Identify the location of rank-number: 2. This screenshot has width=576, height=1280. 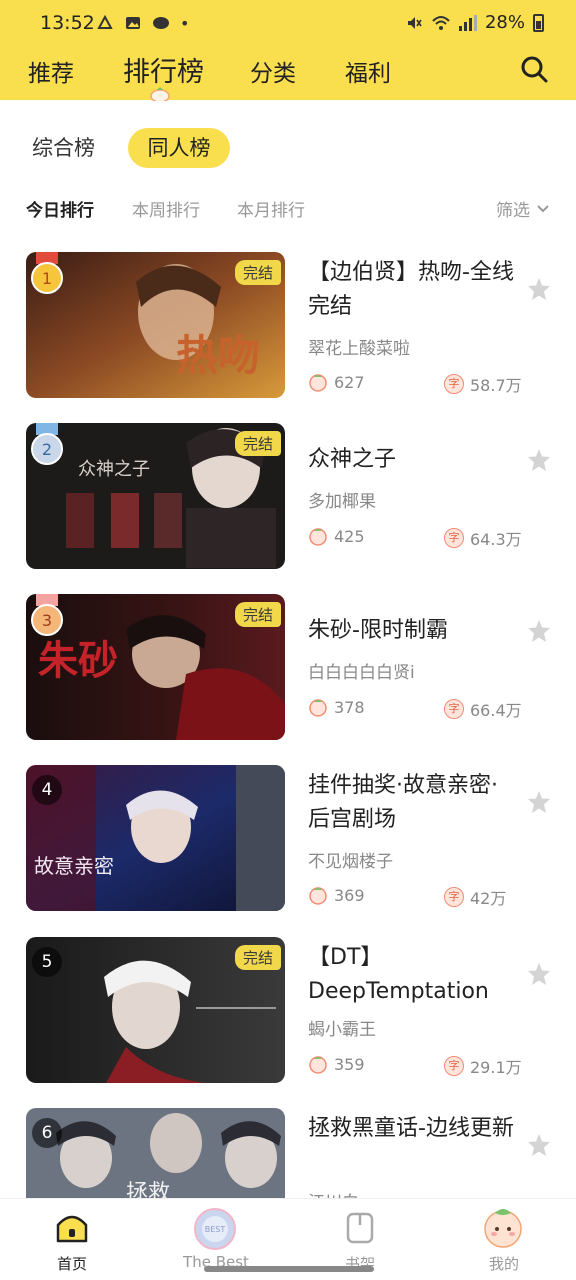
(47, 449).